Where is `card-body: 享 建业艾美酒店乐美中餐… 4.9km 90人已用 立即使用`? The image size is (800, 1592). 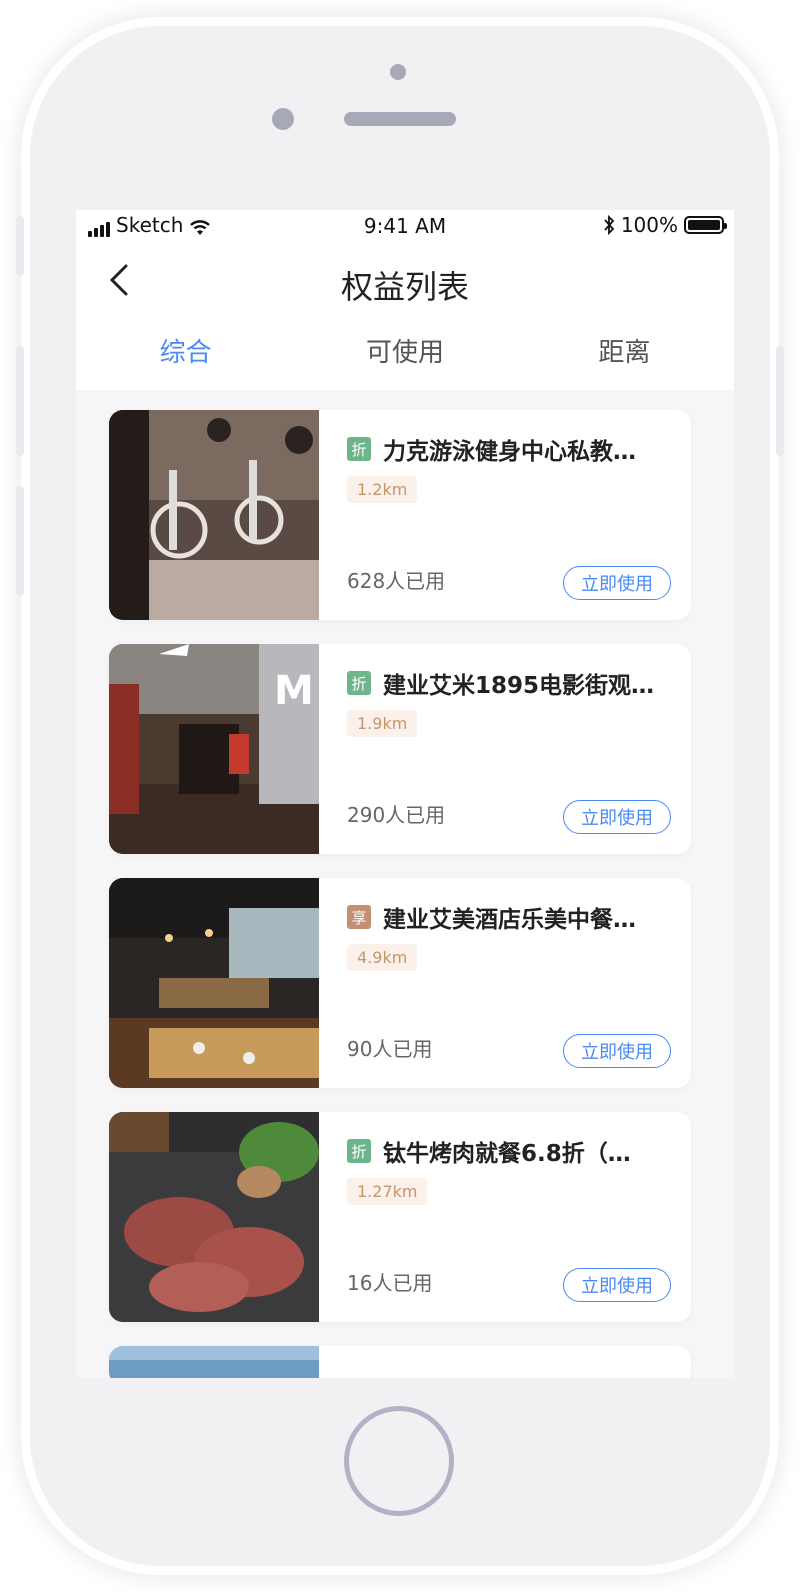
card-body: 享 建业艾美酒店乐美中餐… 4.9km 90人已用 立即使用 is located at coordinates (509, 983).